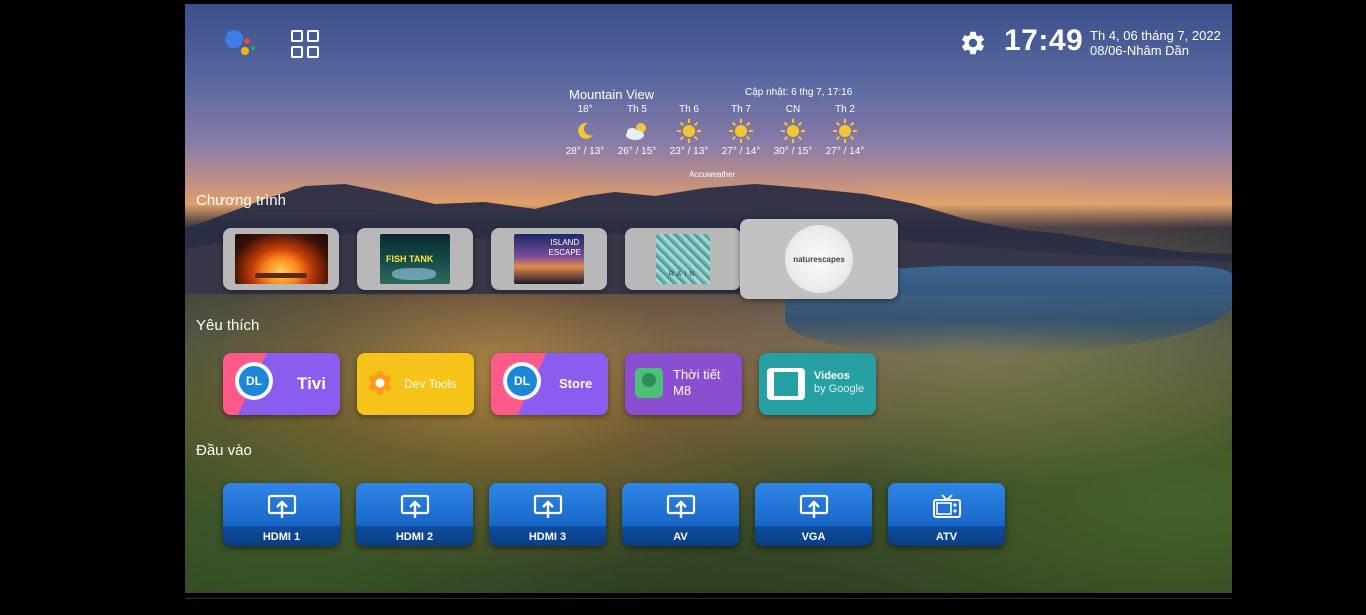 This screenshot has height=615, width=1366. Describe the element at coordinates (683, 384) in the screenshot. I see `favorite-app-weather-m8: Thời tiết M8` at that location.